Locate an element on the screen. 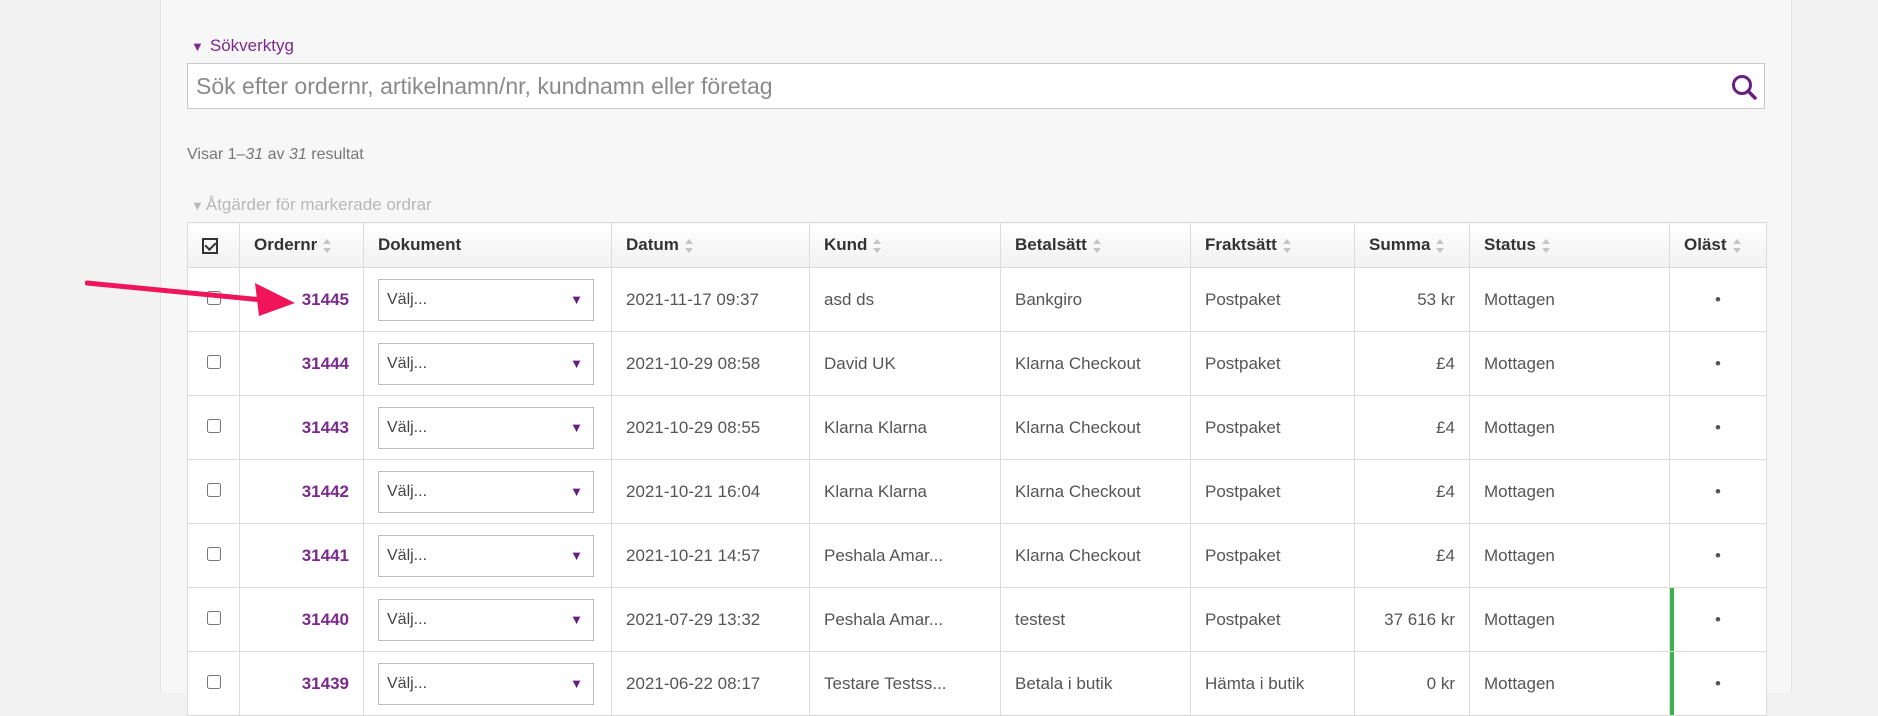  col-dokument: Dokument is located at coordinates (487, 245).